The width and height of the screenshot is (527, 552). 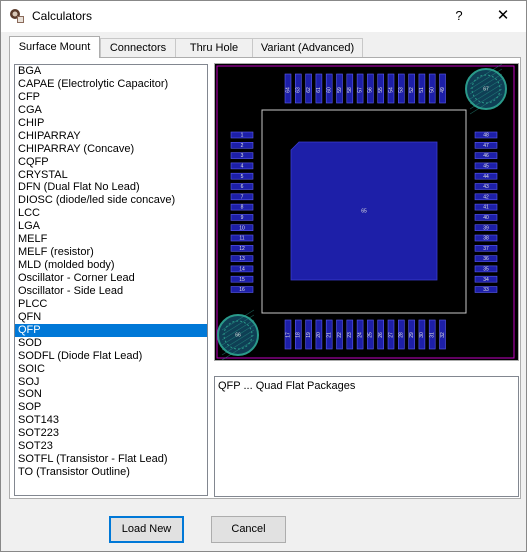 I want to click on list-item: LCC, so click(x=111, y=213).